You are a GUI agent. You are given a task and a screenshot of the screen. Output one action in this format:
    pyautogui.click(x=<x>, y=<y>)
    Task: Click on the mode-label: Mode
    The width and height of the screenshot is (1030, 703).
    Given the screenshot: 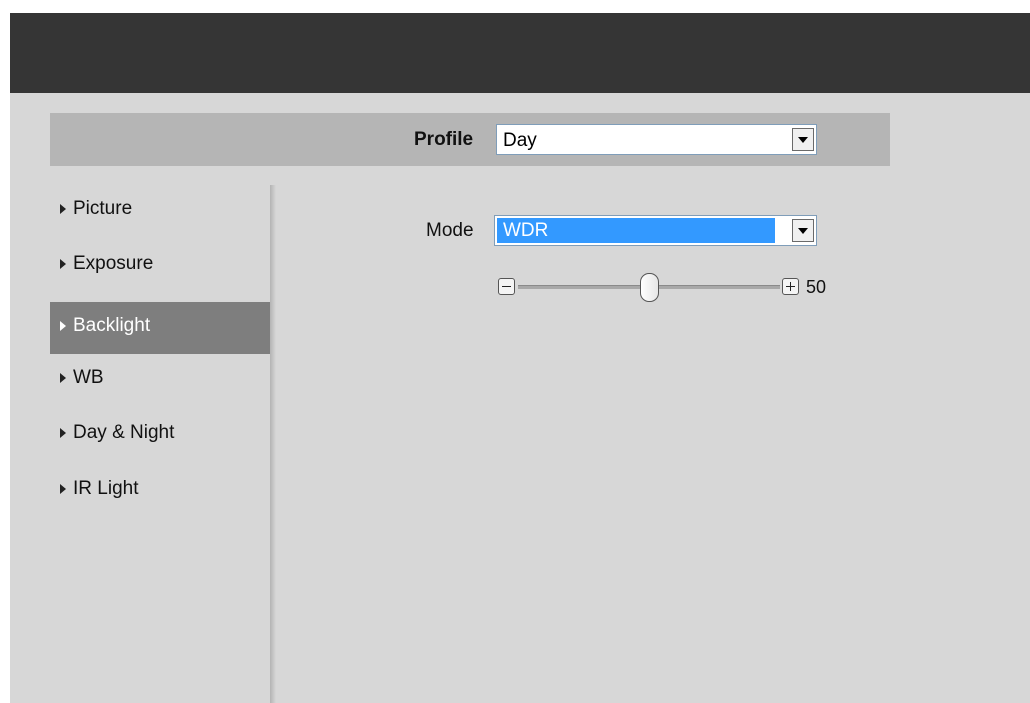 What is the action you would take?
    pyautogui.click(x=450, y=230)
    